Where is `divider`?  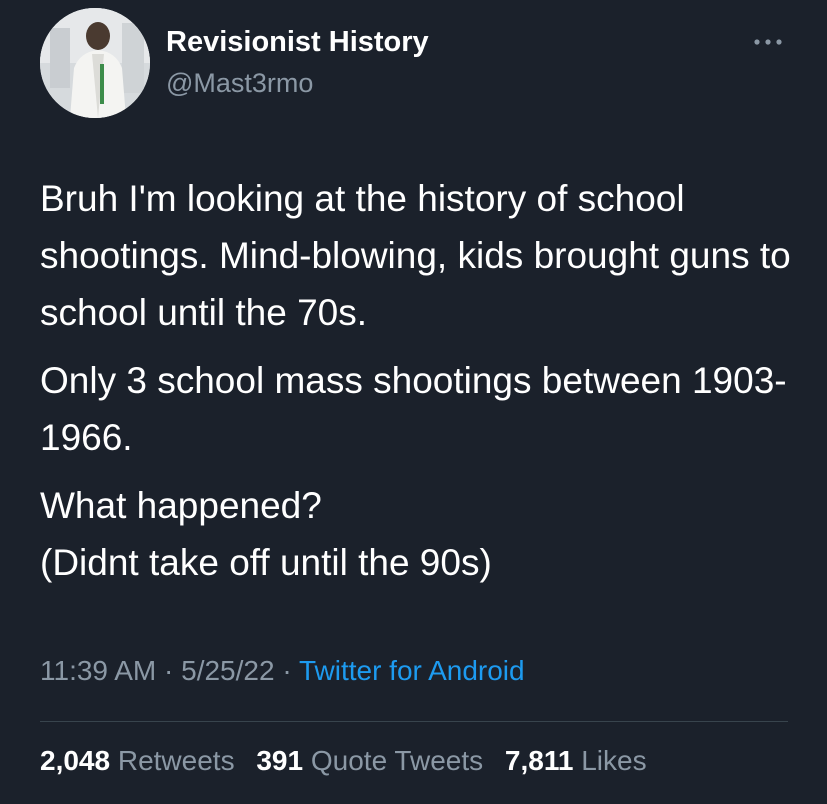
divider is located at coordinates (414, 721).